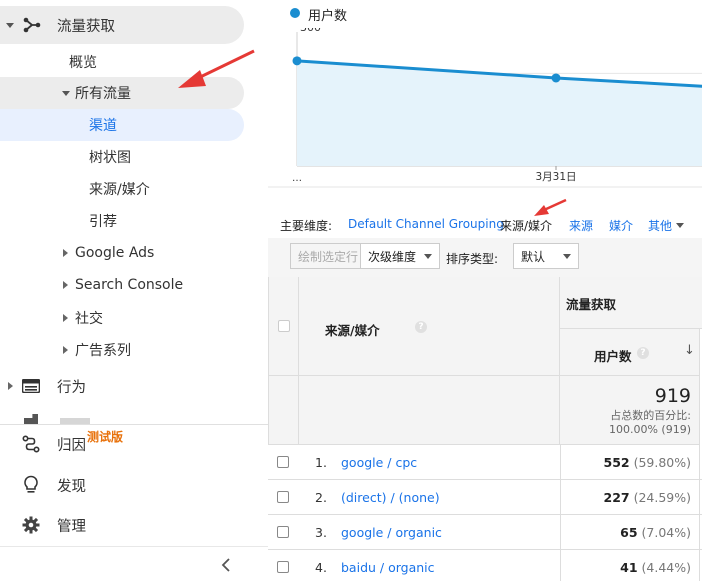 The width and height of the screenshot is (702, 581). I want to click on legend-dot, so click(295, 13).